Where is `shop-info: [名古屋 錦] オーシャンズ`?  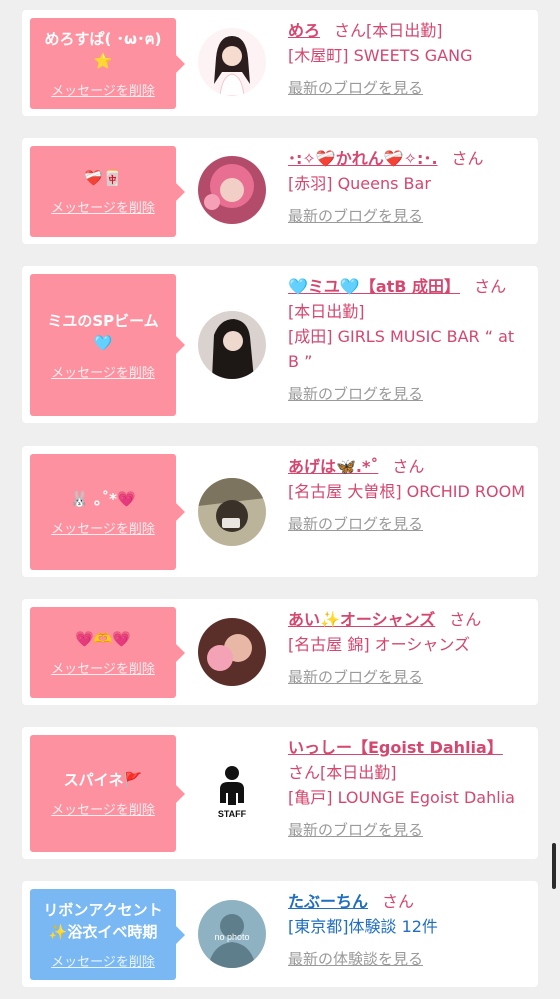 shop-info: [名古屋 錦] オーシャンズ is located at coordinates (379, 644).